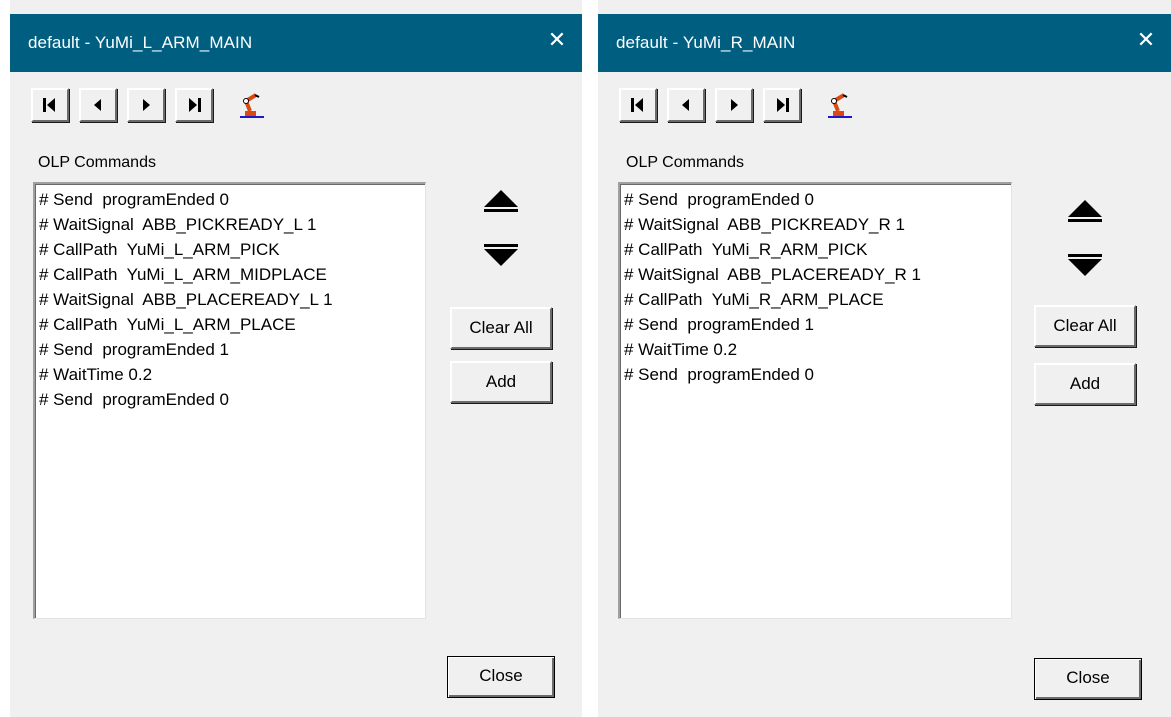 The height and width of the screenshot is (717, 1171). Describe the element at coordinates (140, 42) in the screenshot. I see `window-title: default - YuMi_L_ARM_MAIN` at that location.